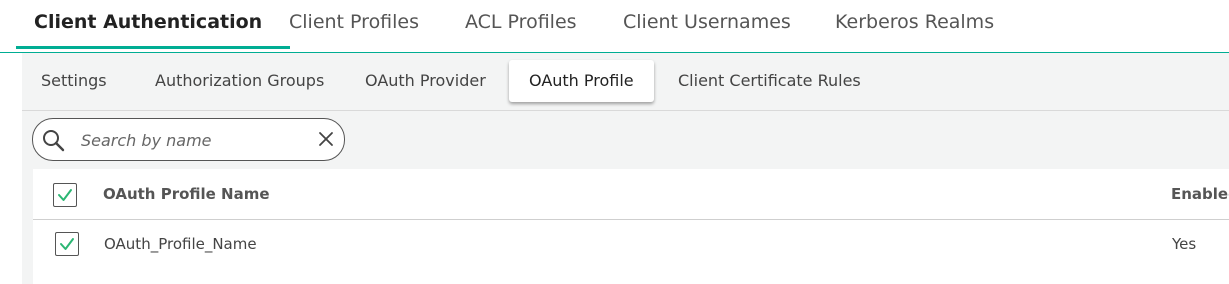 The image size is (1229, 284). Describe the element at coordinates (354, 25) in the screenshot. I see `tab-client-profiles: Client Profiles` at that location.